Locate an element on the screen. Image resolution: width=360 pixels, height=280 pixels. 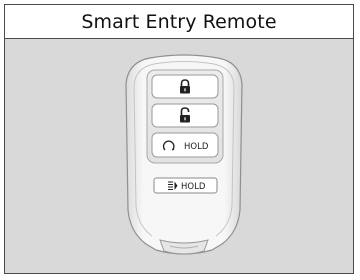
remote-start-hold-label: HOLD is located at coordinates (196, 147).